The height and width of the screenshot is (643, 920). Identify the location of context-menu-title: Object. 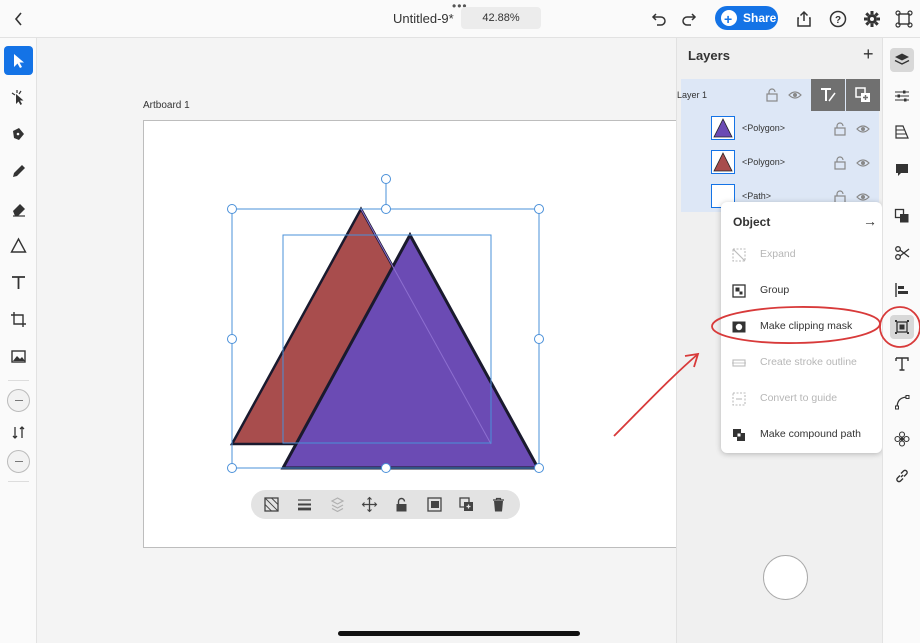
(752, 222).